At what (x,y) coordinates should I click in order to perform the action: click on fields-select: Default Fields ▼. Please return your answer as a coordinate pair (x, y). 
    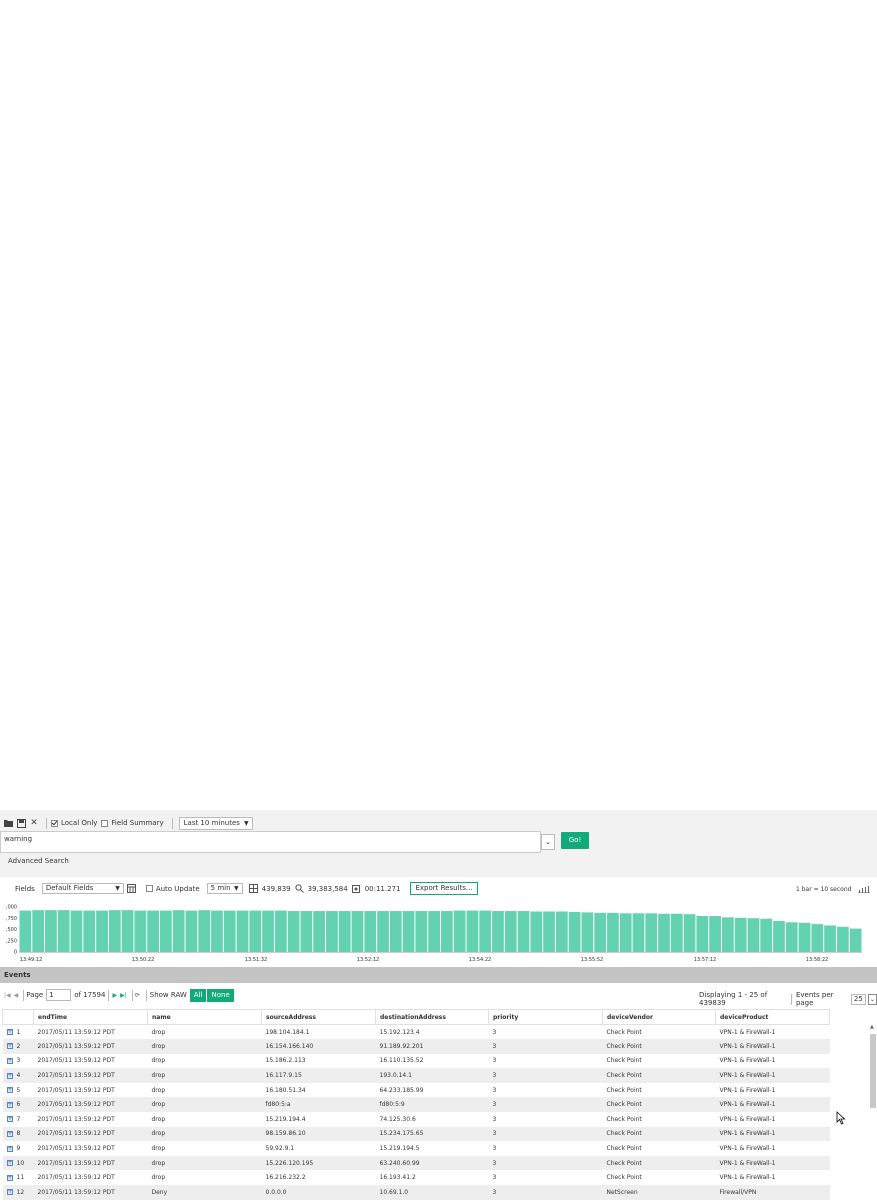
    Looking at the image, I should click on (82, 888).